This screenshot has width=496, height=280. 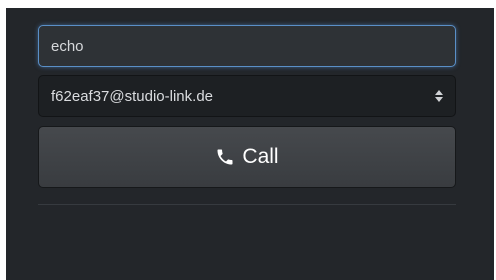 I want to click on divider, so click(x=247, y=204).